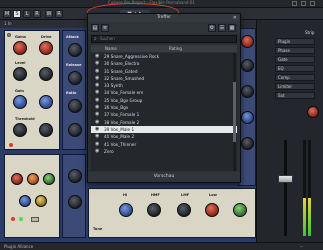 The width and height of the screenshot is (323, 250). Describe the element at coordinates (164, 144) in the screenshot. I see `preset-list-item: ◉ 41 Vox_Thinner` at that location.